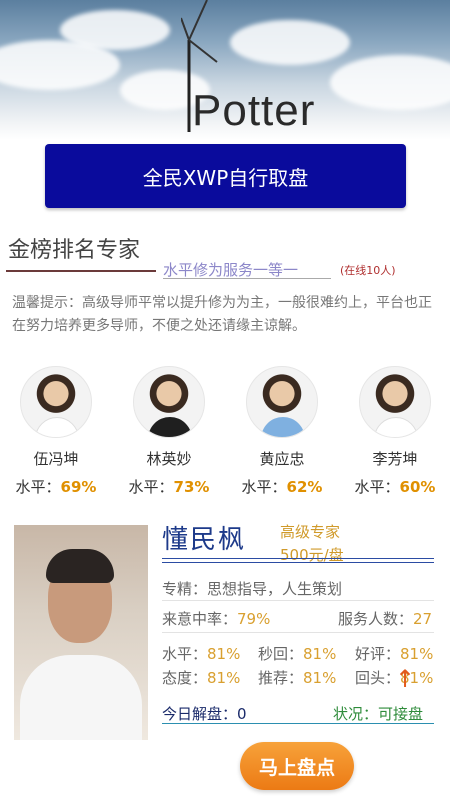  Describe the element at coordinates (201, 678) in the screenshot. I see `stat-attitude: 态度：81%` at that location.